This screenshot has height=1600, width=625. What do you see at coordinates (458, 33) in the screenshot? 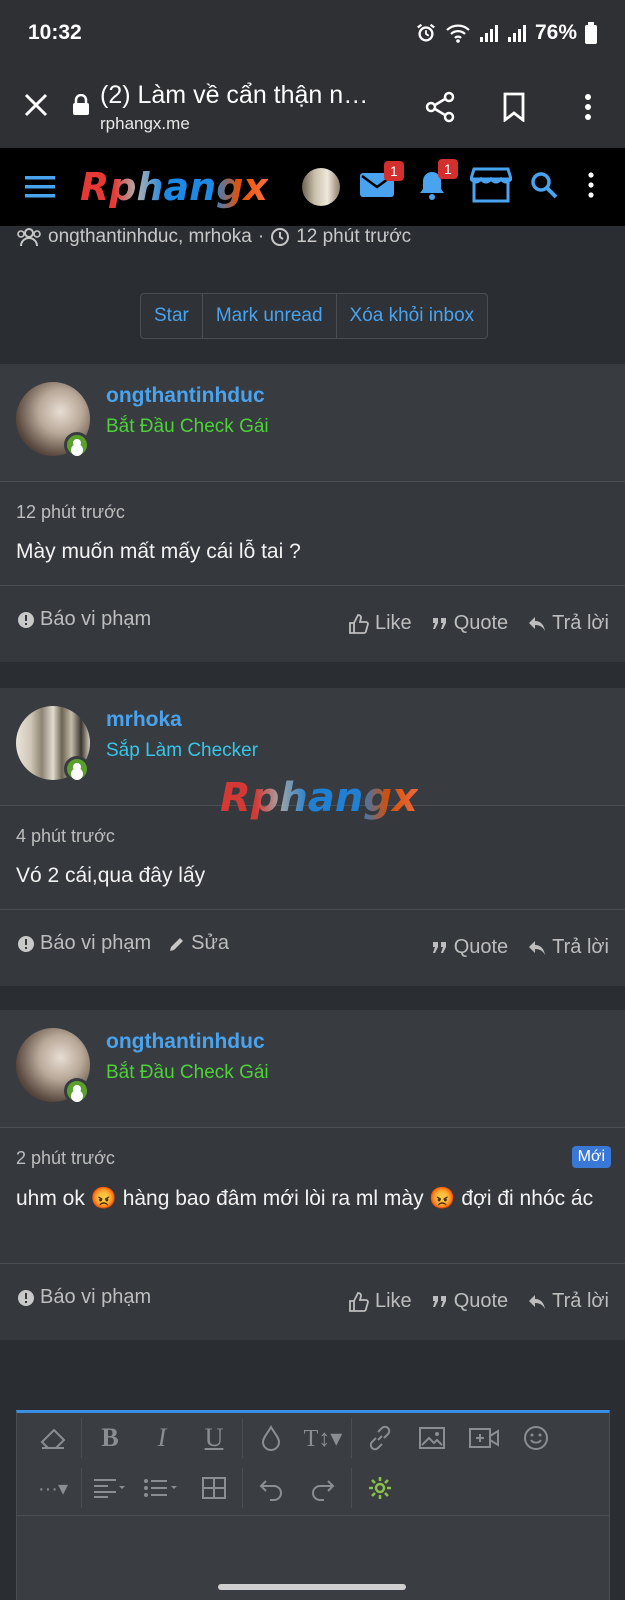
I see `wifi-icon` at bounding box center [458, 33].